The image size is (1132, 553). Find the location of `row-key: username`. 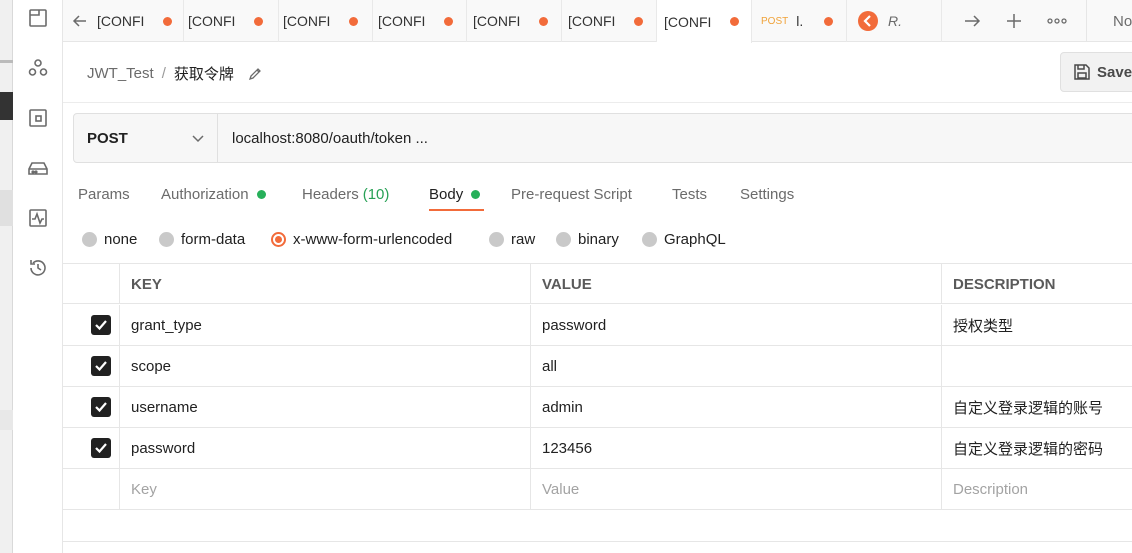

row-key: username is located at coordinates (324, 407).